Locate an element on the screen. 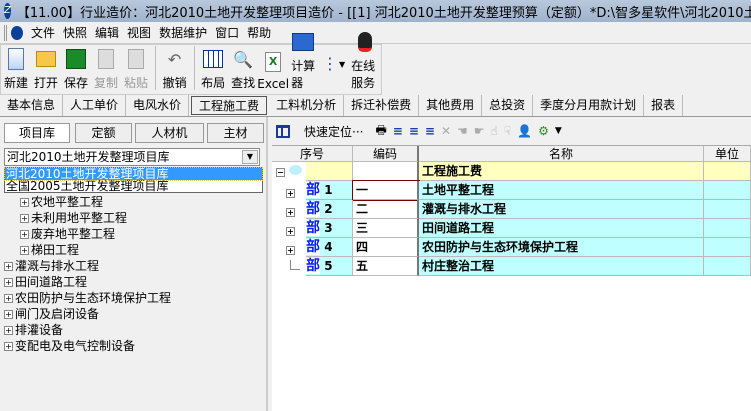 The width and height of the screenshot is (751, 411). tab-construction-cost: 工程施工费 is located at coordinates (229, 105).